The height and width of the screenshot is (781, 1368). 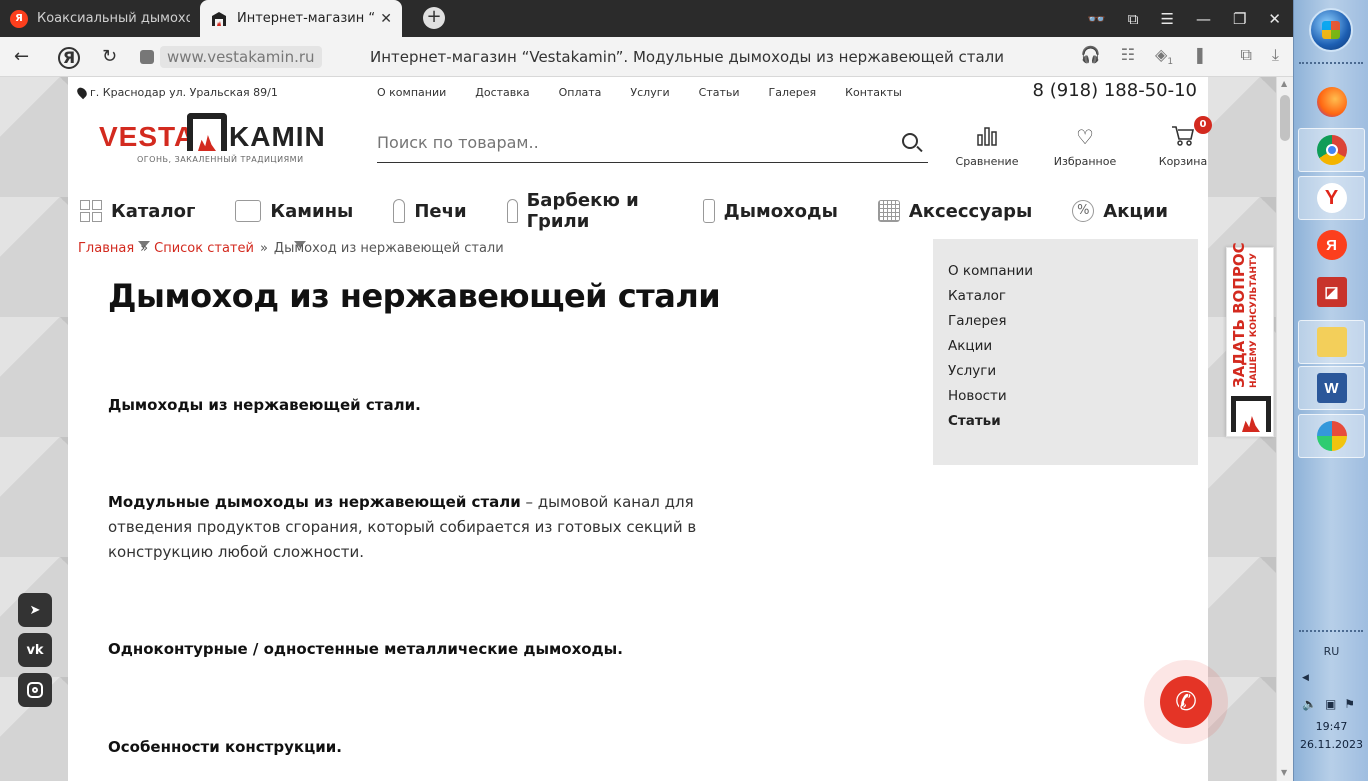 What do you see at coordinates (1065, 321) in the screenshot?
I see `sidebar-item-gallery: Галерея` at bounding box center [1065, 321].